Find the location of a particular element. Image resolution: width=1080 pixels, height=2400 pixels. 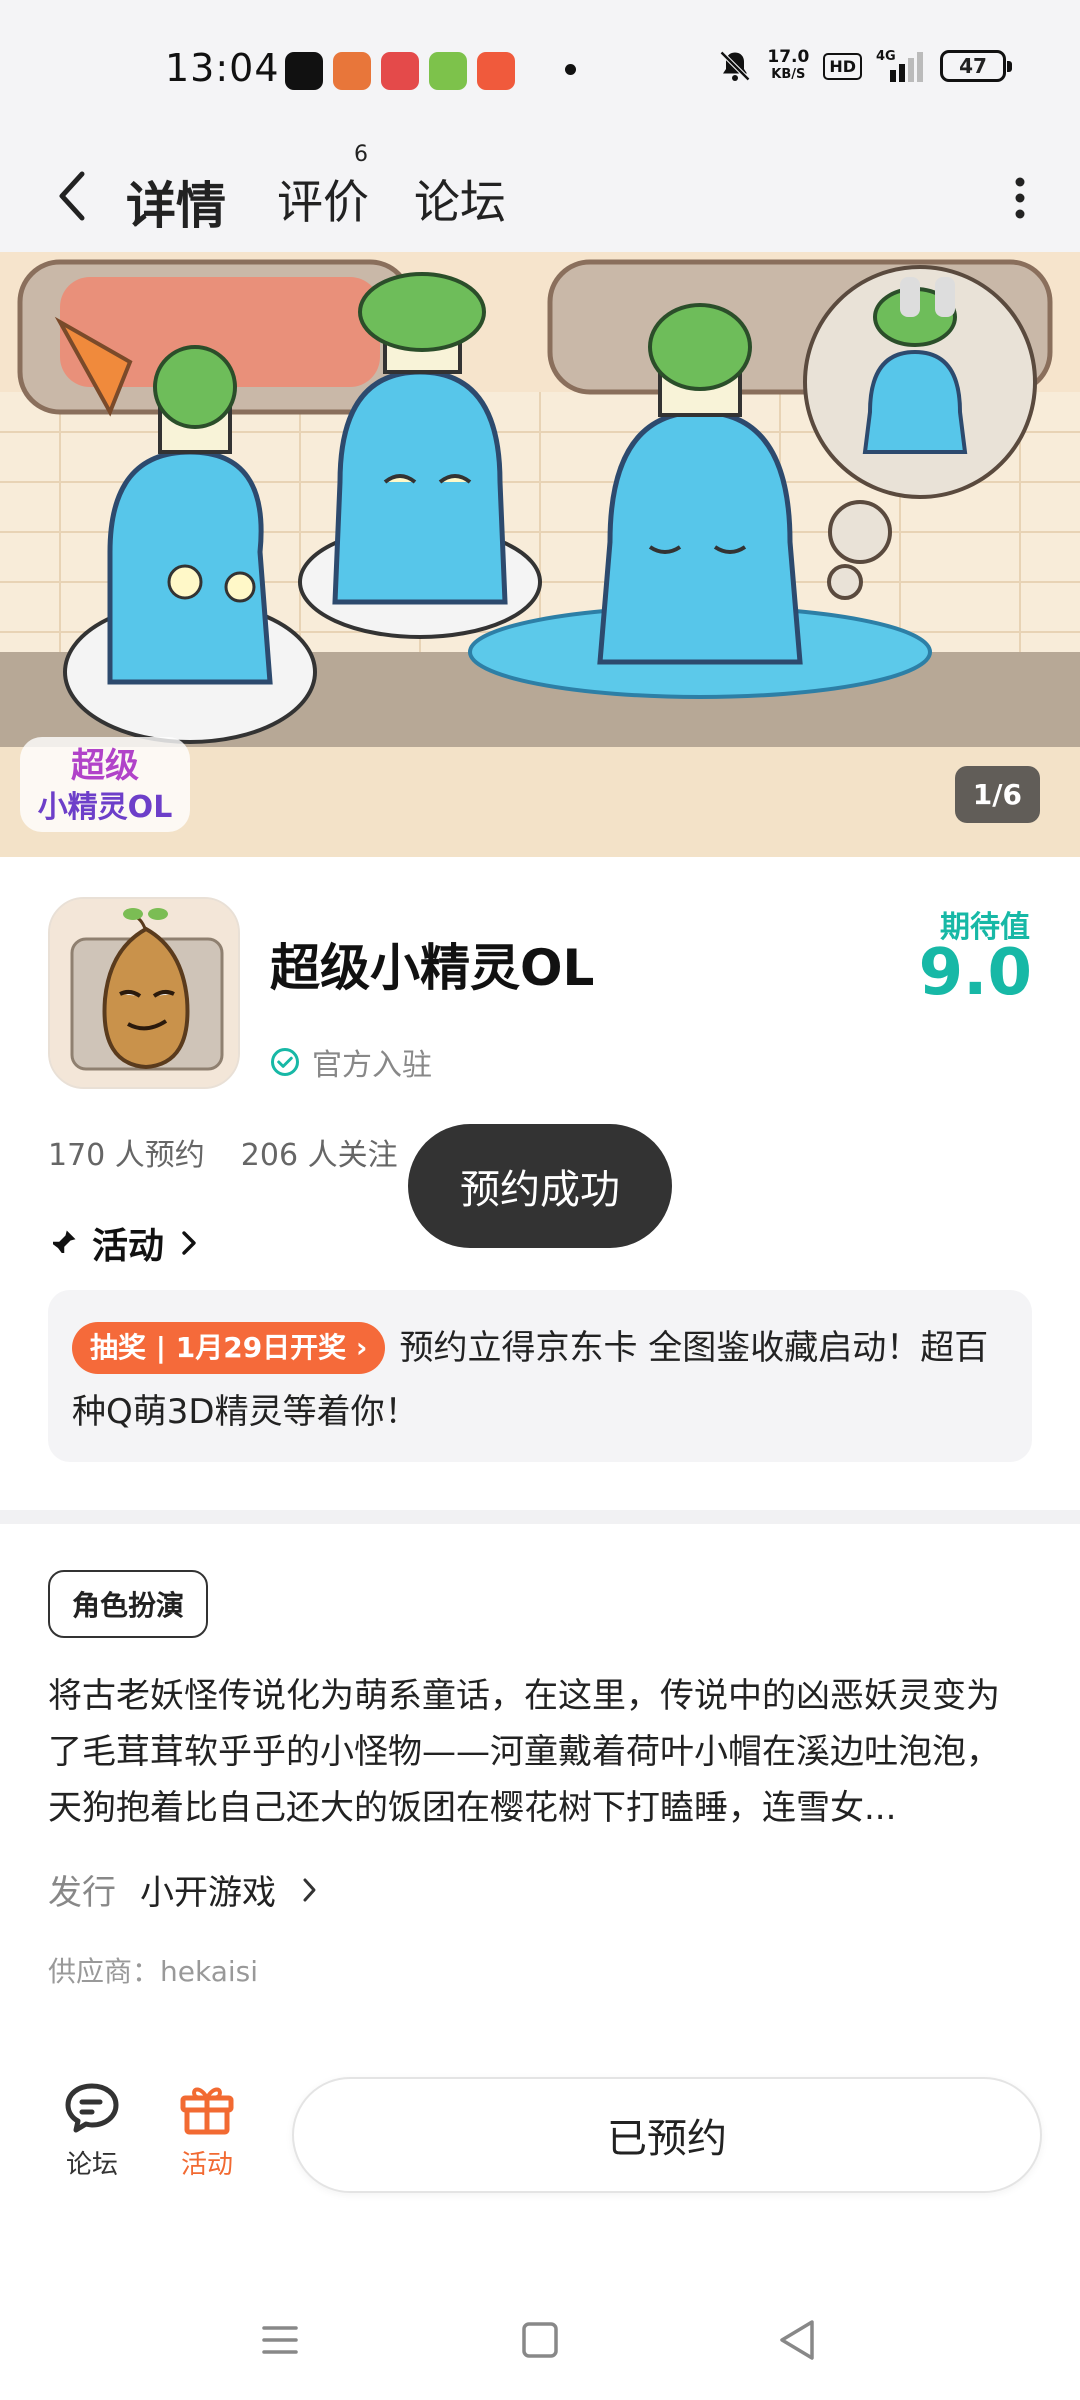

lottery-tag-label: 抽奖 | 1月29日开奖 is located at coordinates (218, 1347).